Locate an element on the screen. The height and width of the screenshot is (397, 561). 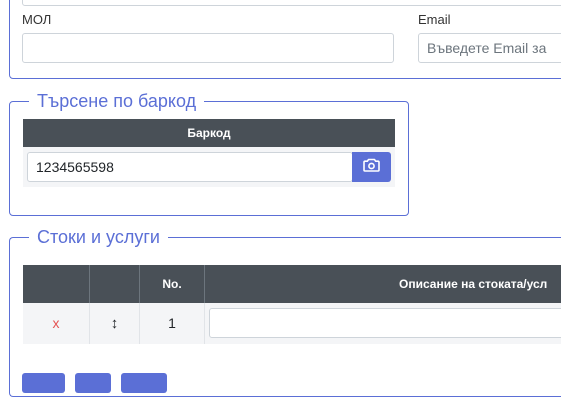
email-label: Email is located at coordinates (434, 19).